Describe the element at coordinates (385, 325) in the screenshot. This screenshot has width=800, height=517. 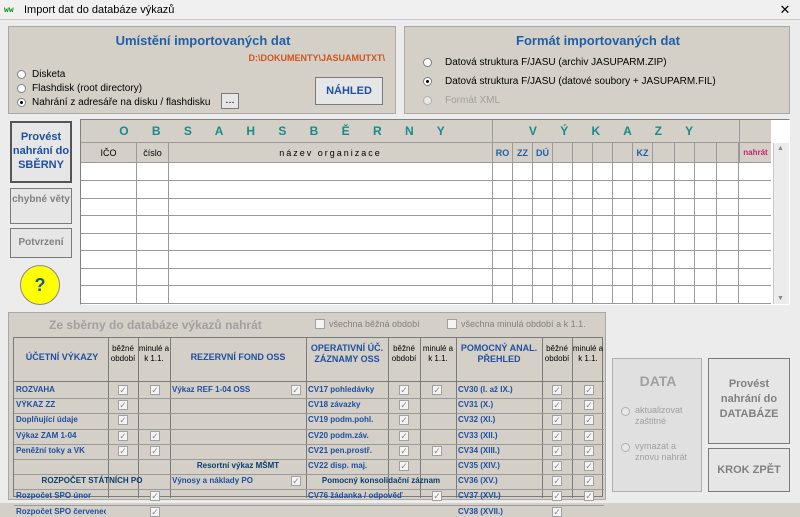
I see `all-current-checkbox: všechna běžná období` at that location.